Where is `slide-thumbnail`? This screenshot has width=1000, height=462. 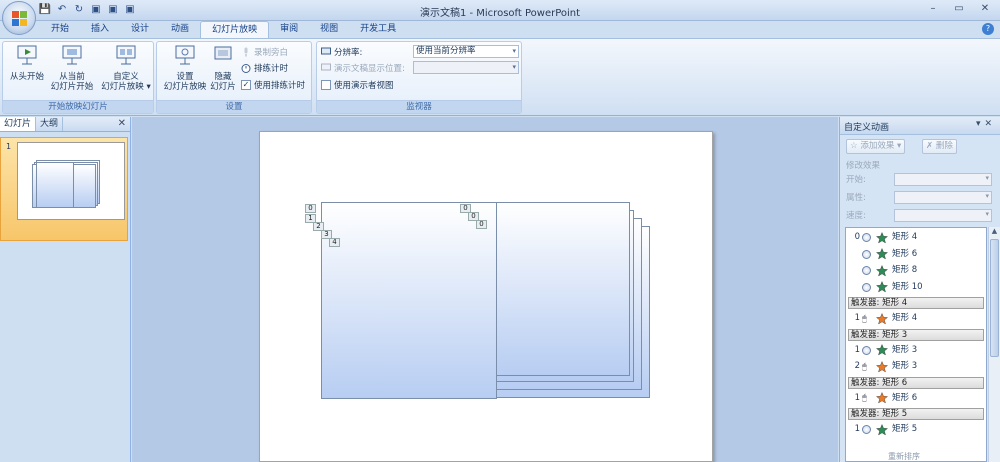
slide-thumbnail is located at coordinates (71, 181).